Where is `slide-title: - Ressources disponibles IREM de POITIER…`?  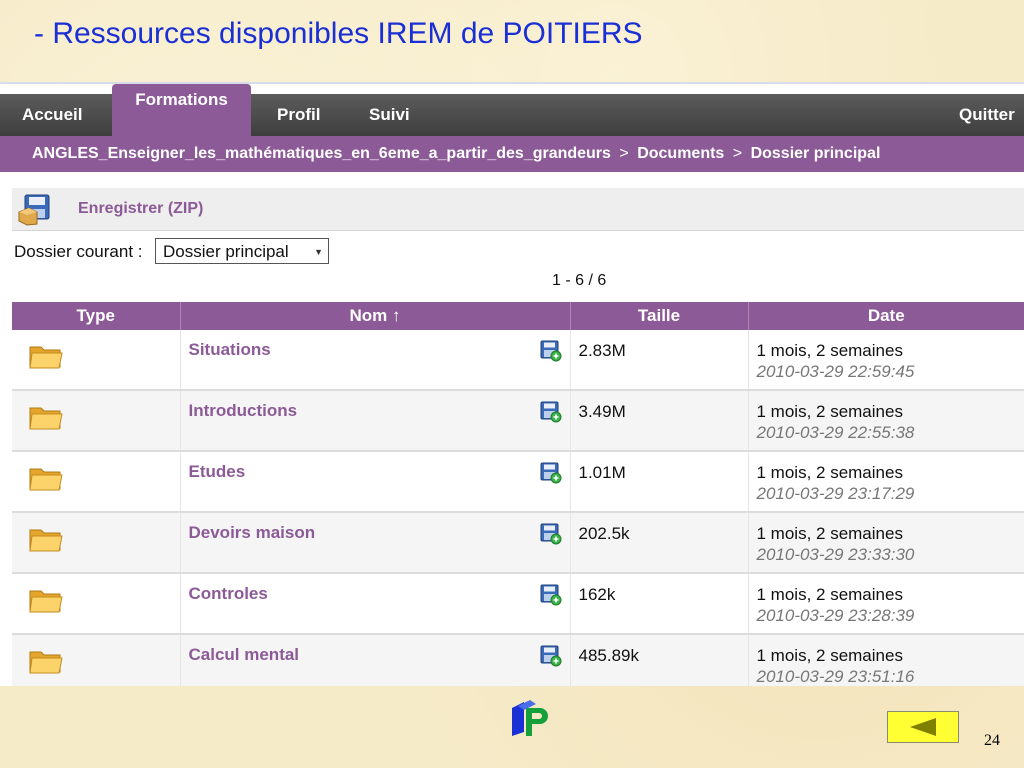 slide-title: - Ressources disponibles IREM de POITIER… is located at coordinates (338, 33).